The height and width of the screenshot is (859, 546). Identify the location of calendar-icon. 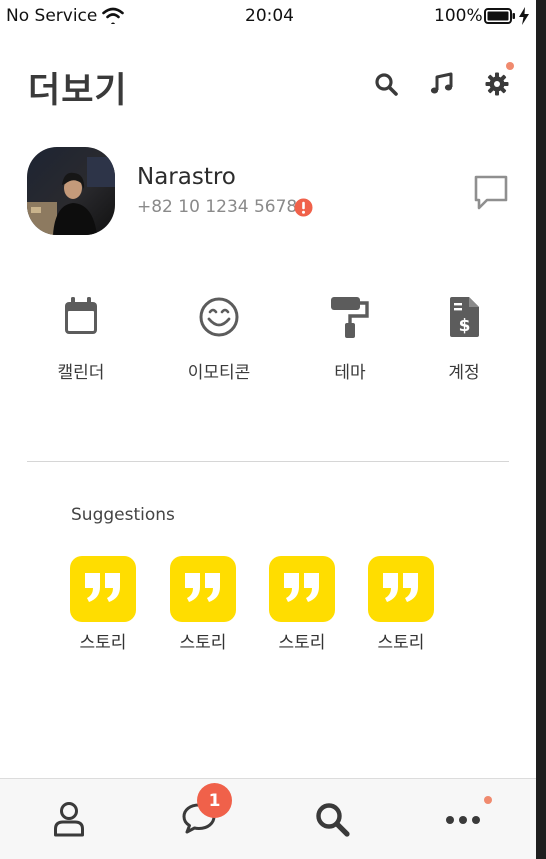
(81, 318).